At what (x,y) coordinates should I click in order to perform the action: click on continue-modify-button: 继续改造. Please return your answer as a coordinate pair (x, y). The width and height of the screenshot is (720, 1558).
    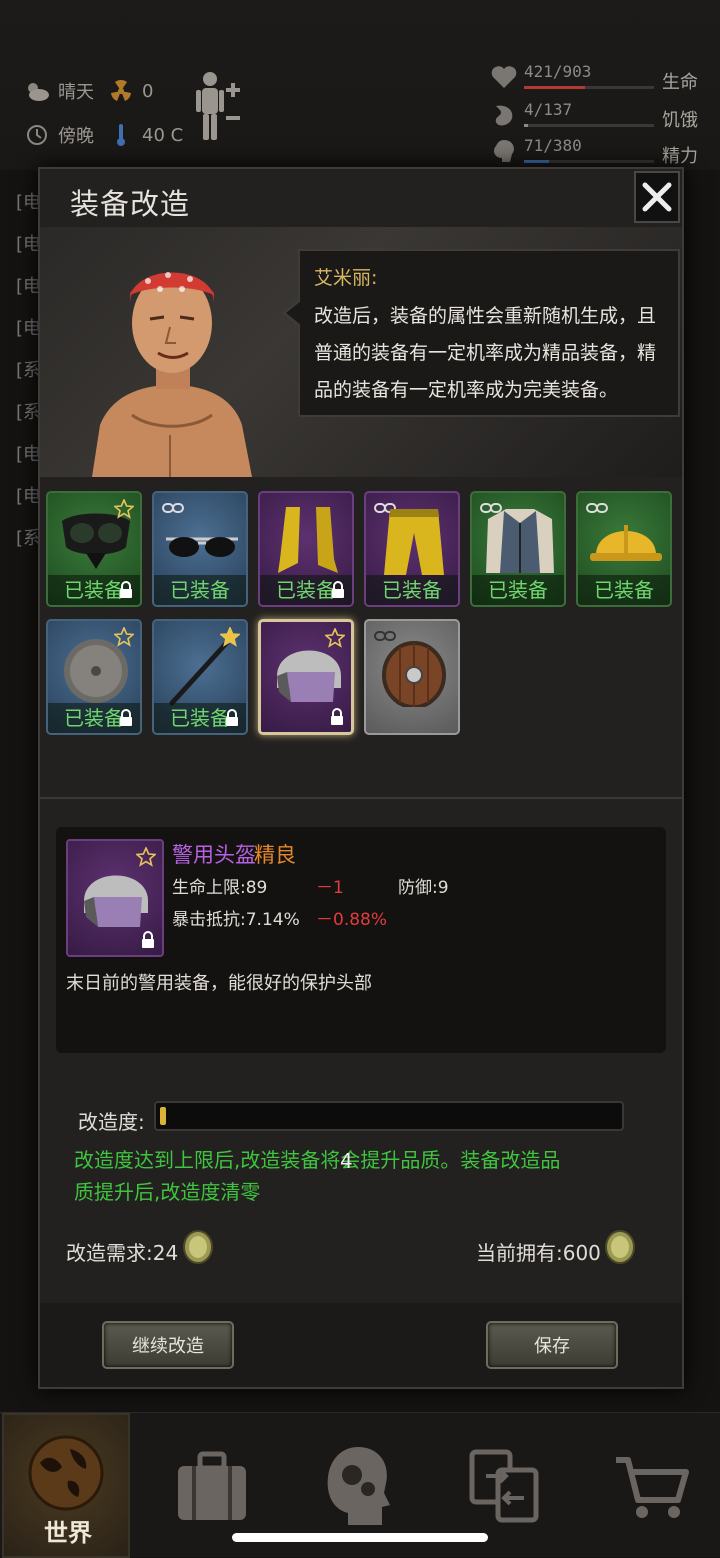
    Looking at the image, I should click on (168, 1345).